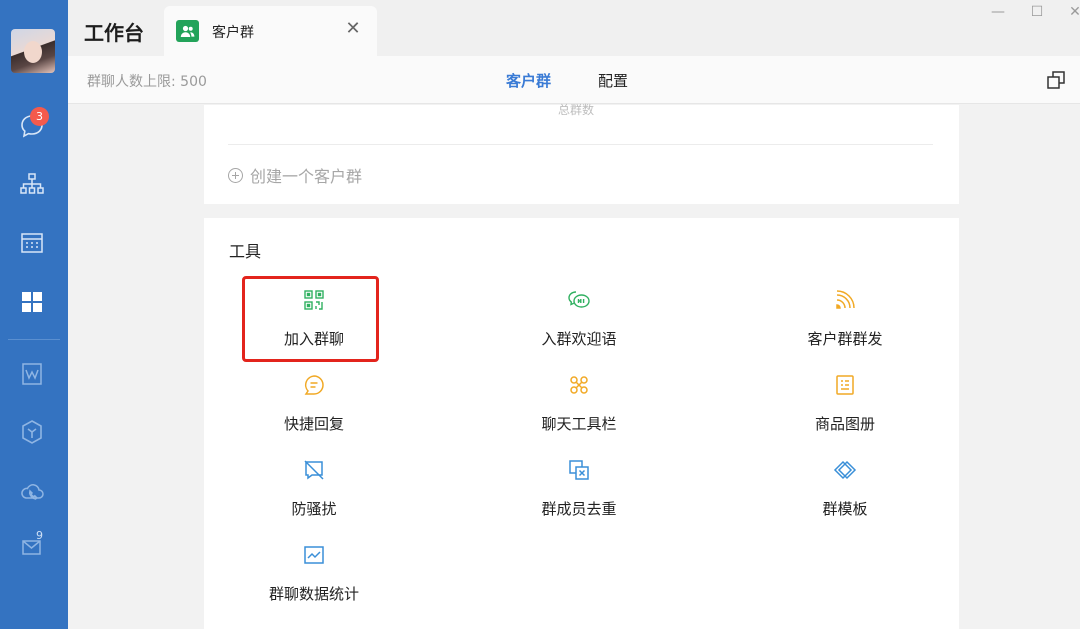 Image resolution: width=1080 pixels, height=629 pixels. What do you see at coordinates (270, 31) in the screenshot?
I see `tab-customer-group: 客户群 ✕` at bounding box center [270, 31].